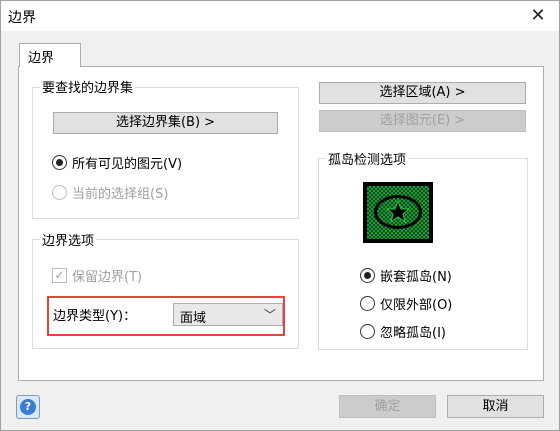 The width and height of the screenshot is (560, 431). Describe the element at coordinates (95, 316) in the screenshot. I see `boundary-type-label: 边界类型(Y)：` at that location.